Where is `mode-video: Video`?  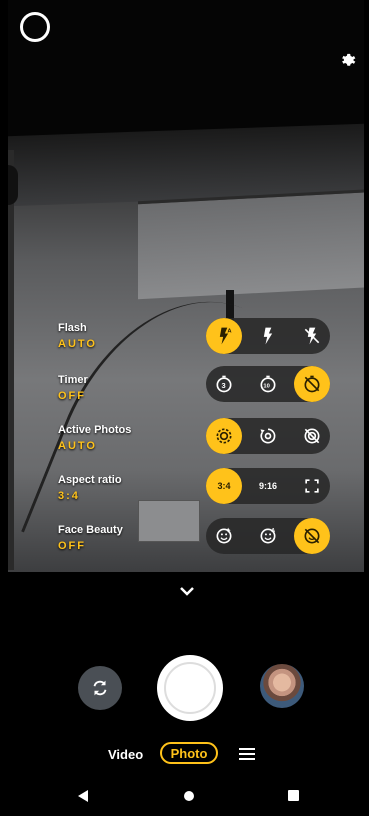 mode-video: Video is located at coordinates (125, 754).